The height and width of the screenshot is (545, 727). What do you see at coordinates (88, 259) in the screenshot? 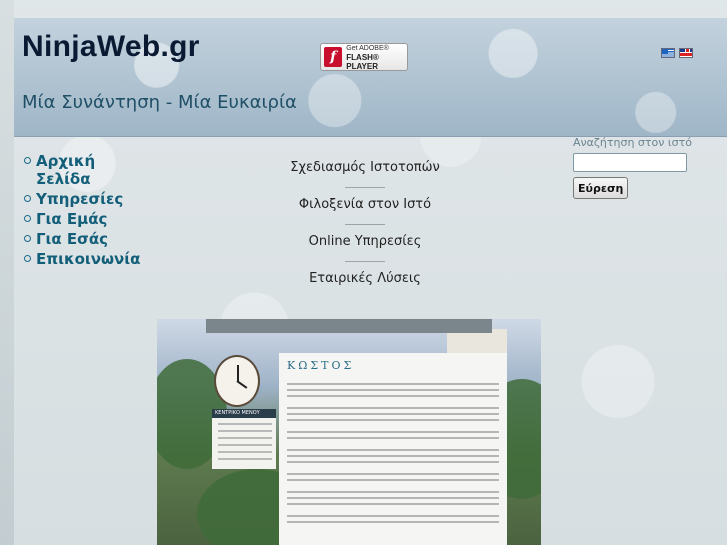
I see `nav-link-contact: Επικοινωνία` at bounding box center [88, 259].